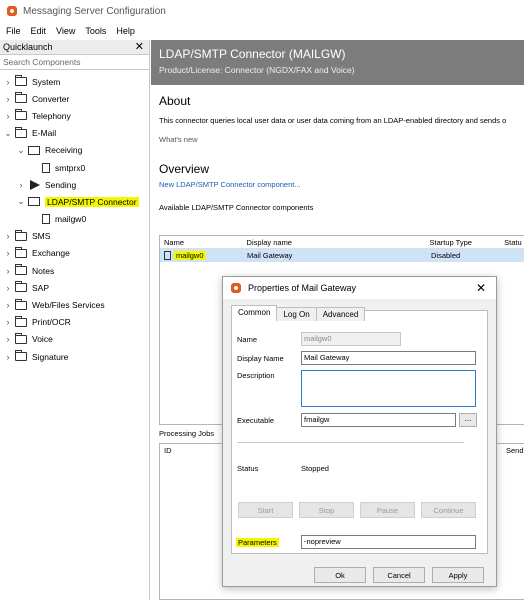 The image size is (524, 600). I want to click on tree-item-label: mailgw0, so click(71, 219).